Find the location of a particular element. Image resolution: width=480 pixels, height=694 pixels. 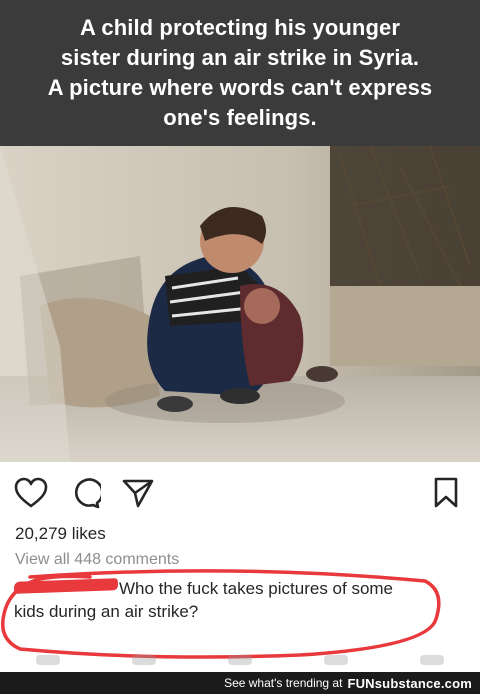

share-icon is located at coordinates (138, 493).